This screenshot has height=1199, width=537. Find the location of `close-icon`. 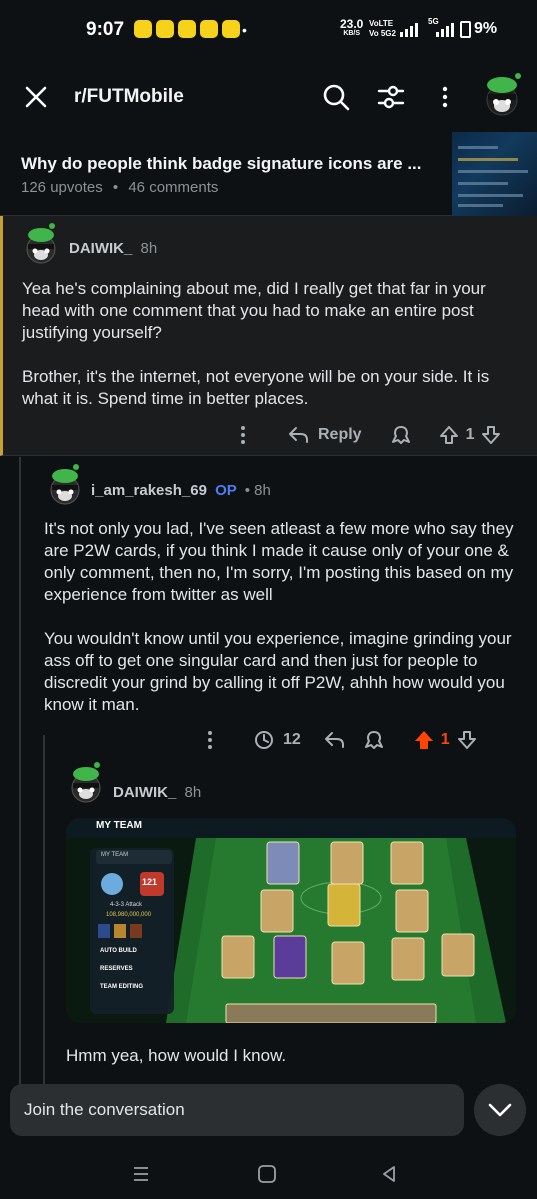

close-icon is located at coordinates (36, 97).